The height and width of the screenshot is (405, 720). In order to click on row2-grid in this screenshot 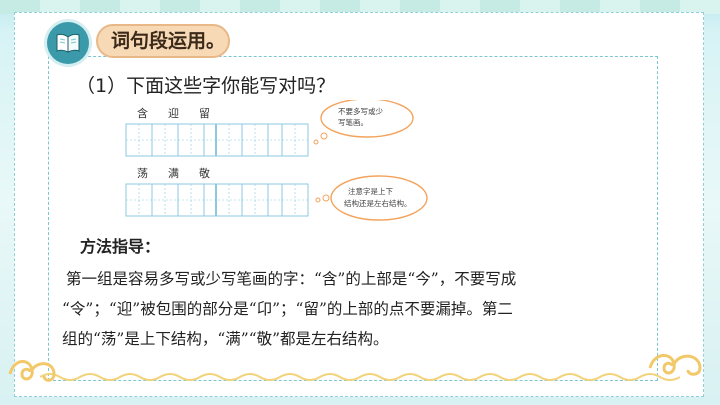, I will do `click(217, 200)`.